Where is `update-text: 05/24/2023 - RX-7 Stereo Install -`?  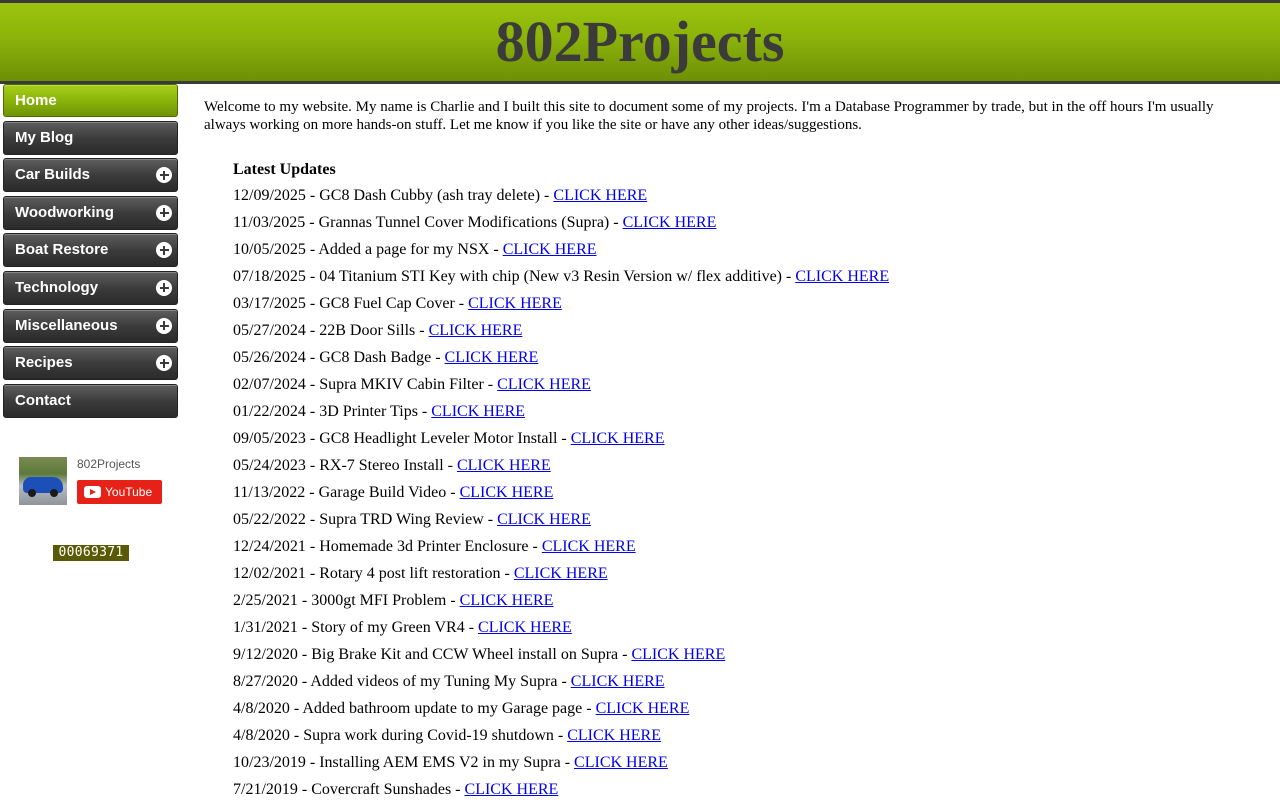 update-text: 05/24/2023 - RX-7 Stereo Install - is located at coordinates (345, 465).